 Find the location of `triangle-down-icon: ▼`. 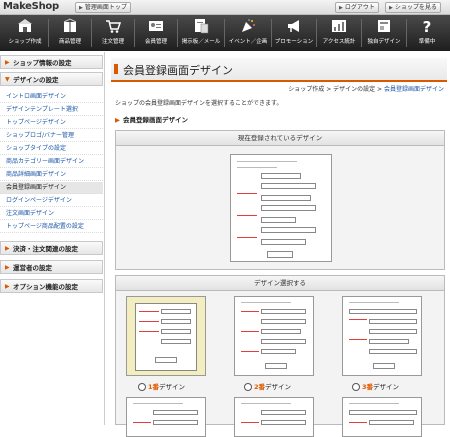

triangle-down-icon: ▼ is located at coordinates (7, 79).